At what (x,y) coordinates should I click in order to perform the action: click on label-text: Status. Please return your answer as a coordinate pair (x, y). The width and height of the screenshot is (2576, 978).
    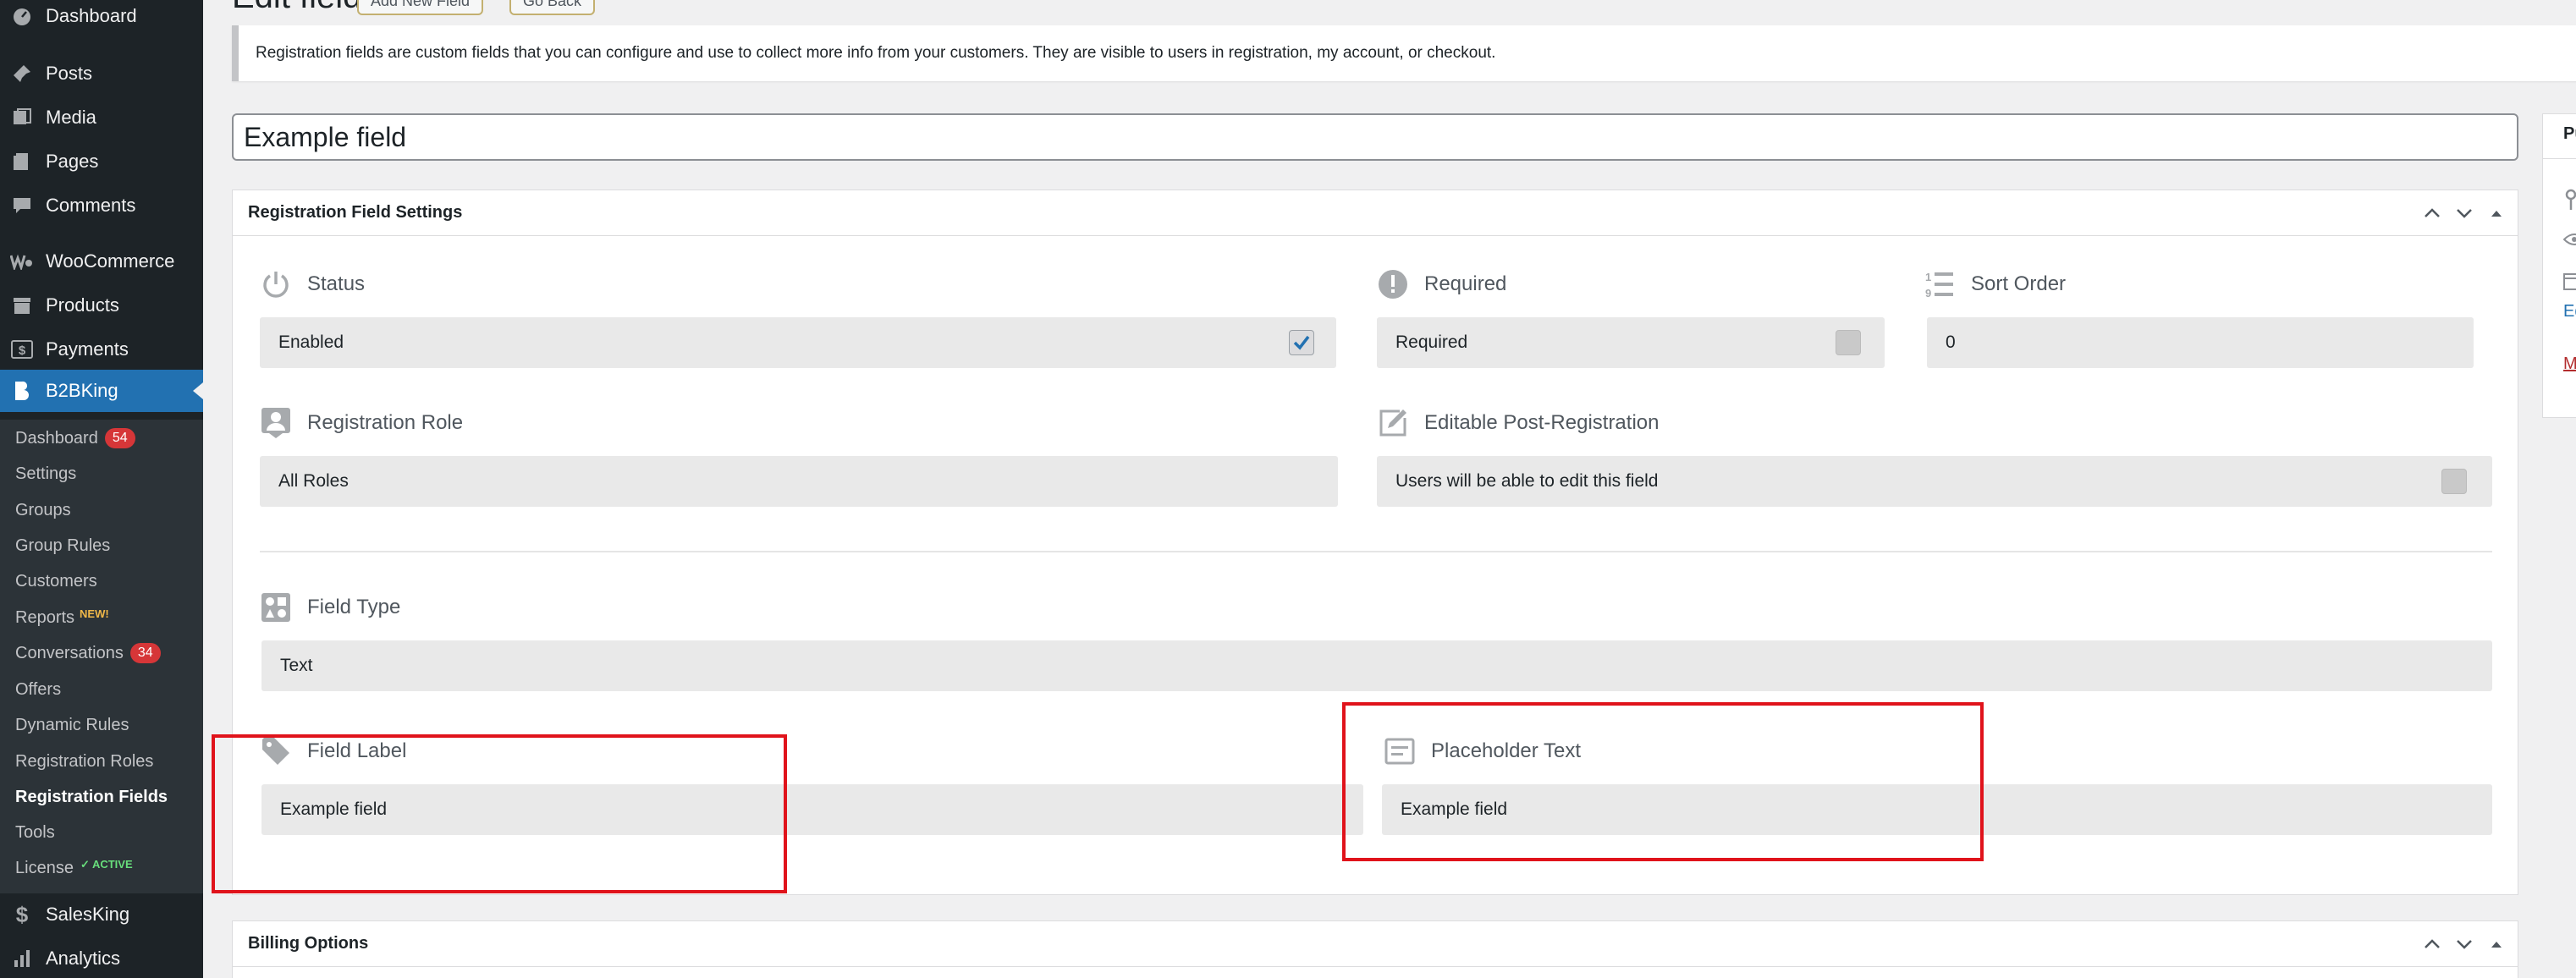
    Looking at the image, I should click on (336, 283).